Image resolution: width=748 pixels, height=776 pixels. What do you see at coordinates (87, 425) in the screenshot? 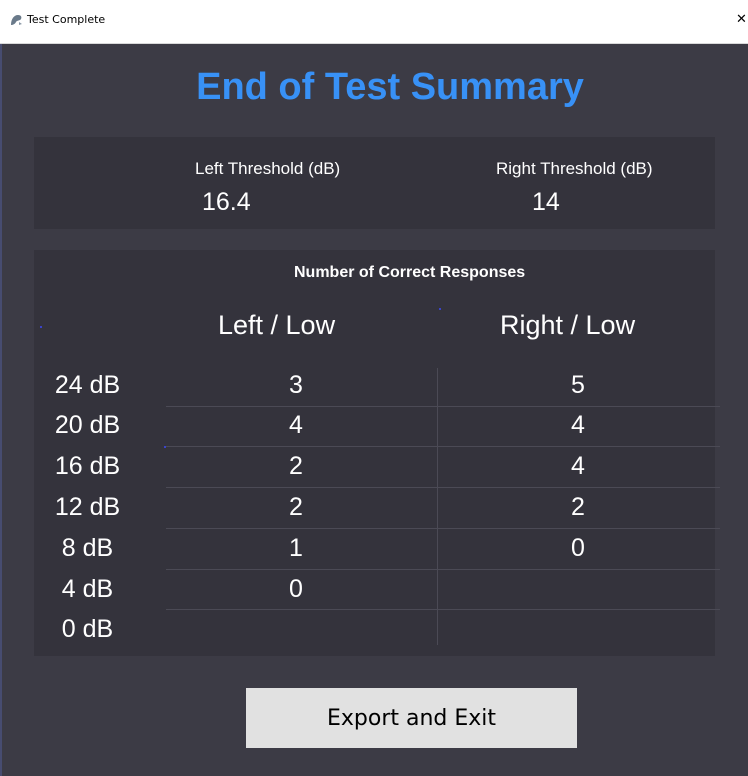
I see `db-level-label: 20 dB` at bounding box center [87, 425].